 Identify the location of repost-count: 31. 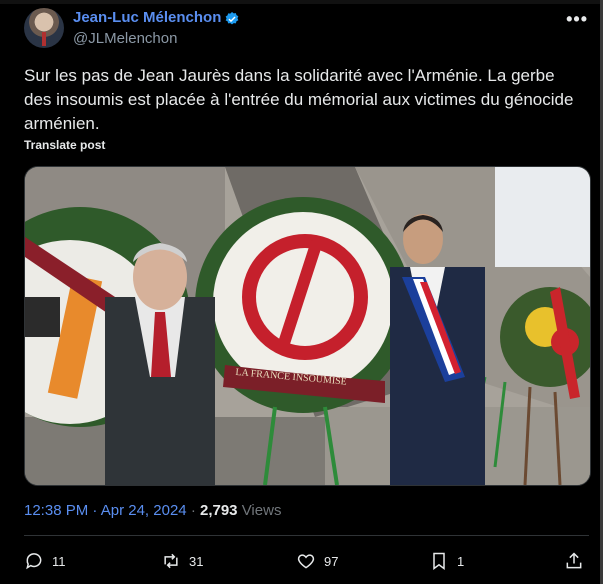
(196, 561).